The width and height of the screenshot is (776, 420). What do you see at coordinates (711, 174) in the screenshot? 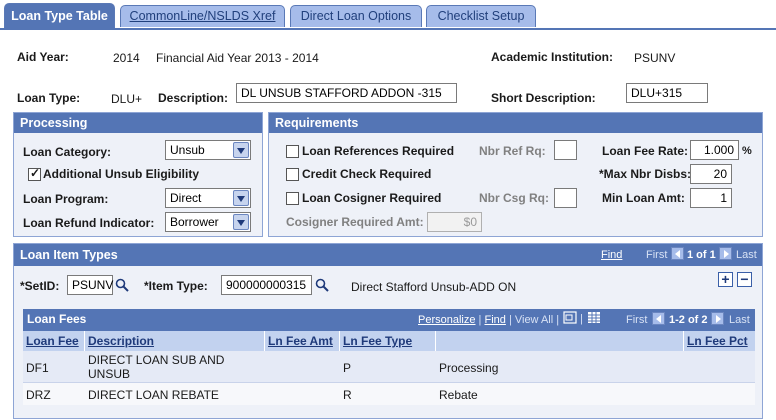
I see `max-nbr-disbs-field: 20` at bounding box center [711, 174].